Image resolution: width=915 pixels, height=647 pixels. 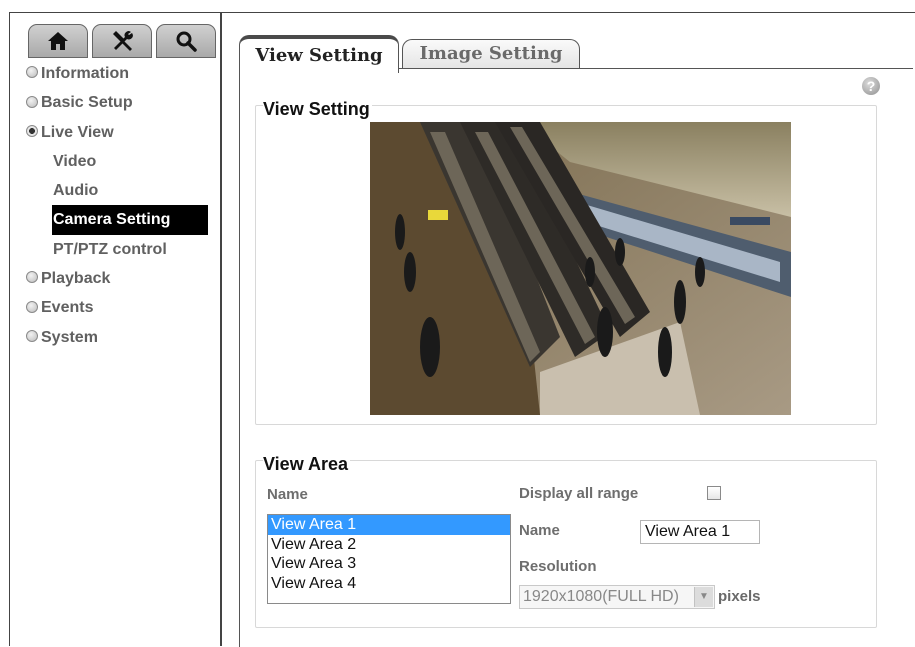 What do you see at coordinates (69, 337) in the screenshot?
I see `nav-label: System` at bounding box center [69, 337].